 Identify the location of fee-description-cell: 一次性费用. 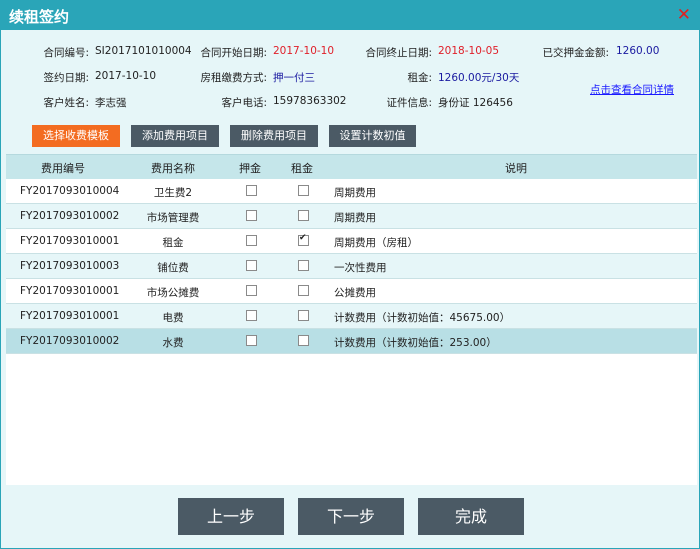
(360, 268).